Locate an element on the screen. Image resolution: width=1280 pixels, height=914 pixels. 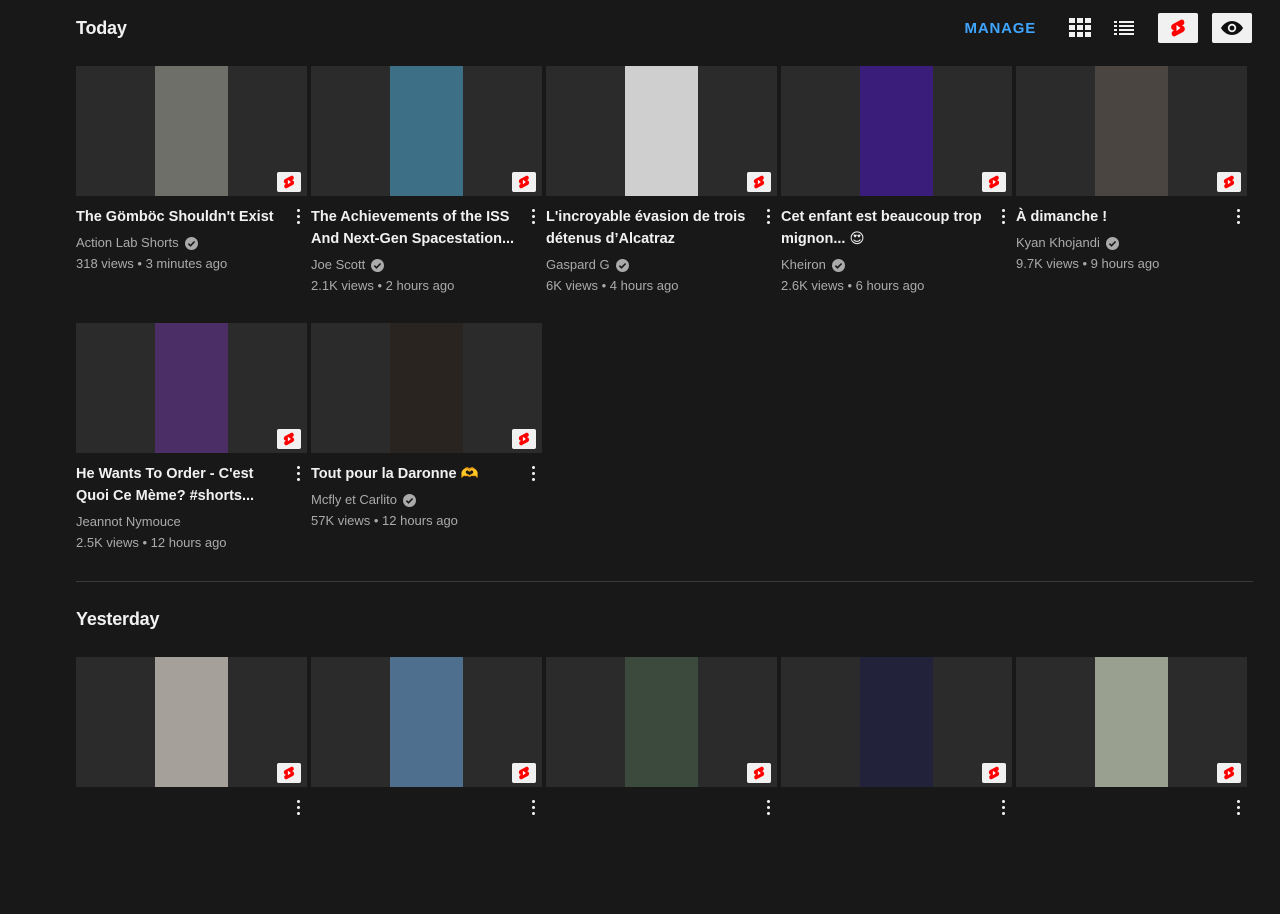
video-title: Tout pour la Daronne 🫶 is located at coordinates (413, 474).